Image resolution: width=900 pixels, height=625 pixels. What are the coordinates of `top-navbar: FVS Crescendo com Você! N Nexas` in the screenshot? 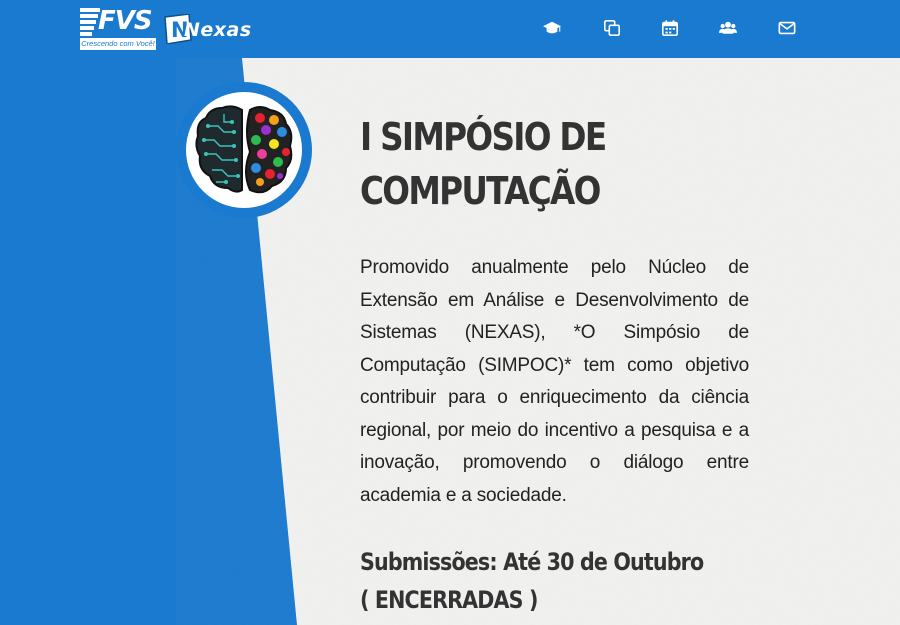 It's located at (450, 29).